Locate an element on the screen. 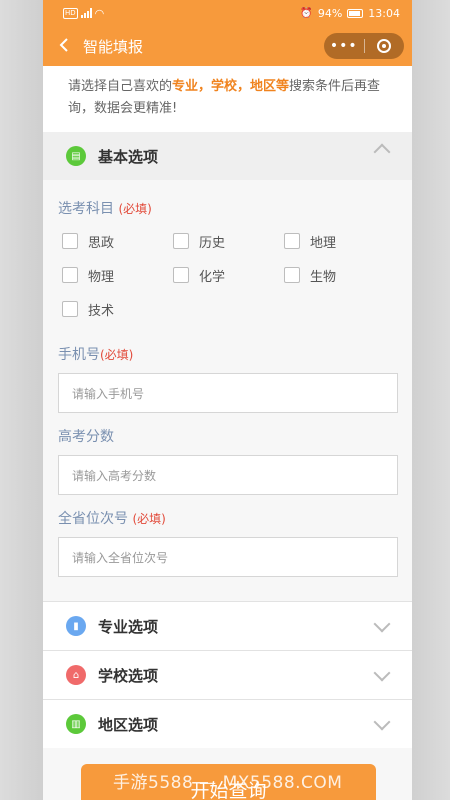  phone-input: 请输入手机号 is located at coordinates (228, 393).